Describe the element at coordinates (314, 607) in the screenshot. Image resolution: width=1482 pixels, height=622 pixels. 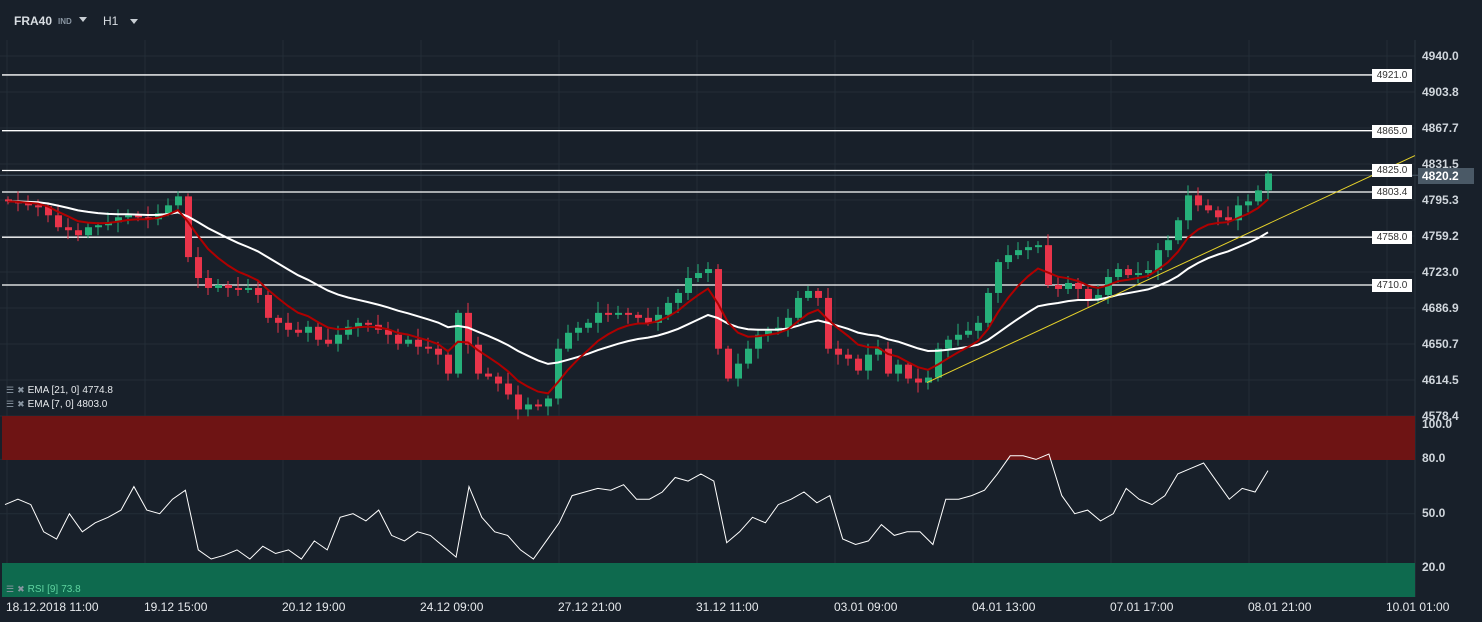
I see `time-tick-label: 20.12 19:00` at that location.